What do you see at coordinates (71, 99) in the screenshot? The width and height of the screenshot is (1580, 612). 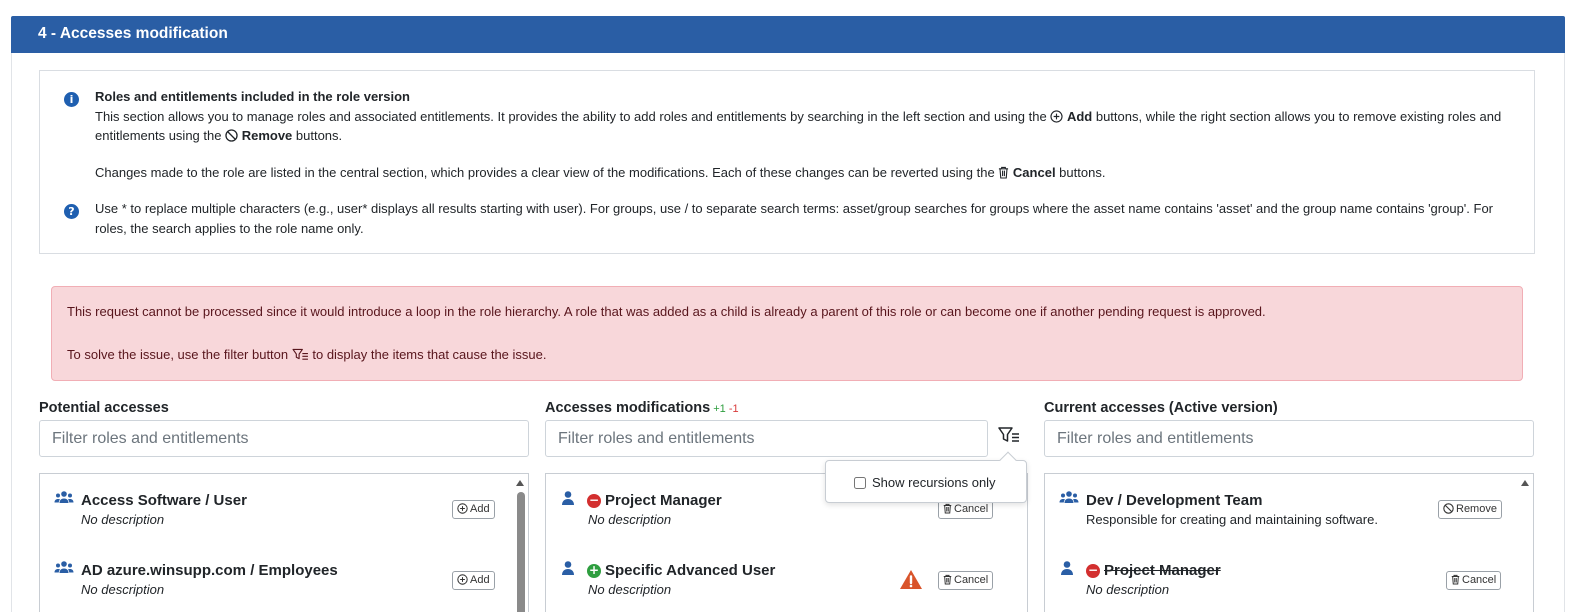 I see `info-icon: i` at bounding box center [71, 99].